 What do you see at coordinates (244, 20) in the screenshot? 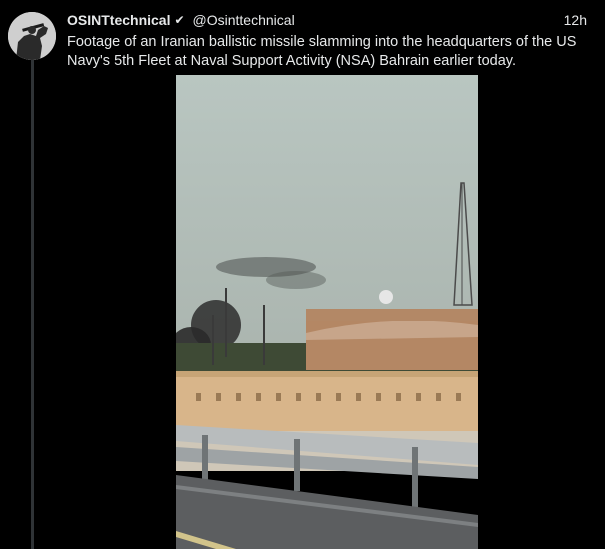
I see `handle: @Osinttechnical` at bounding box center [244, 20].